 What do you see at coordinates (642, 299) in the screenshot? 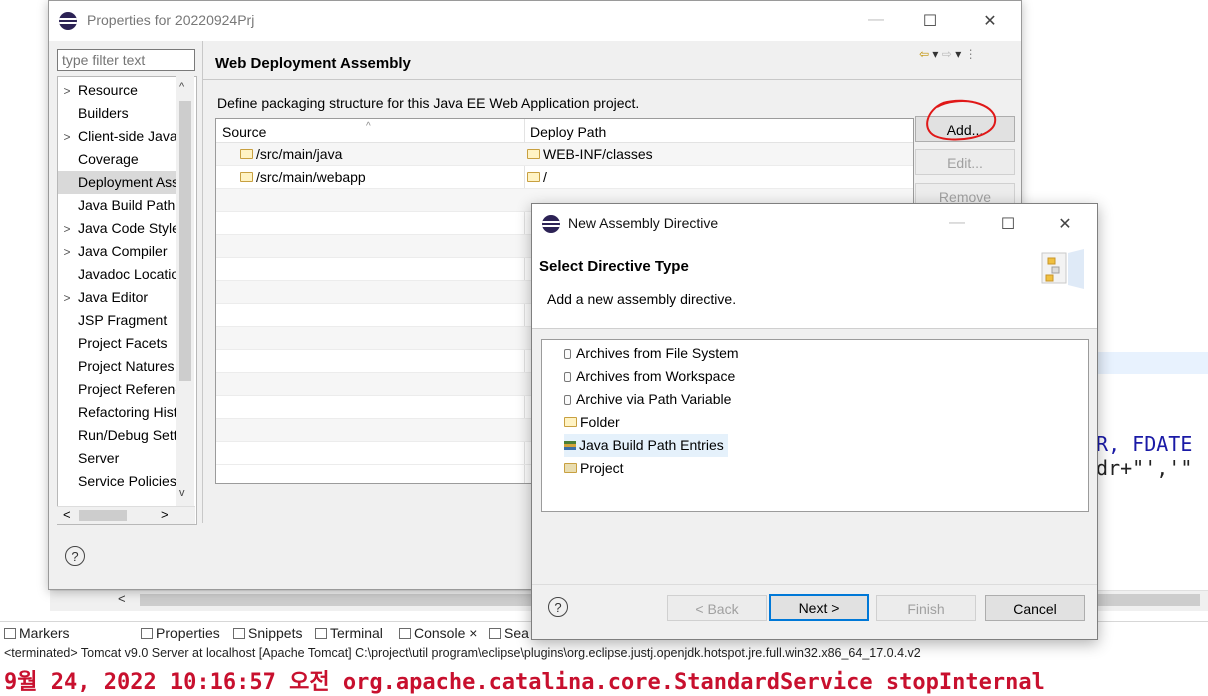
I see `wizard-description: Add a new assembly directive.` at bounding box center [642, 299].